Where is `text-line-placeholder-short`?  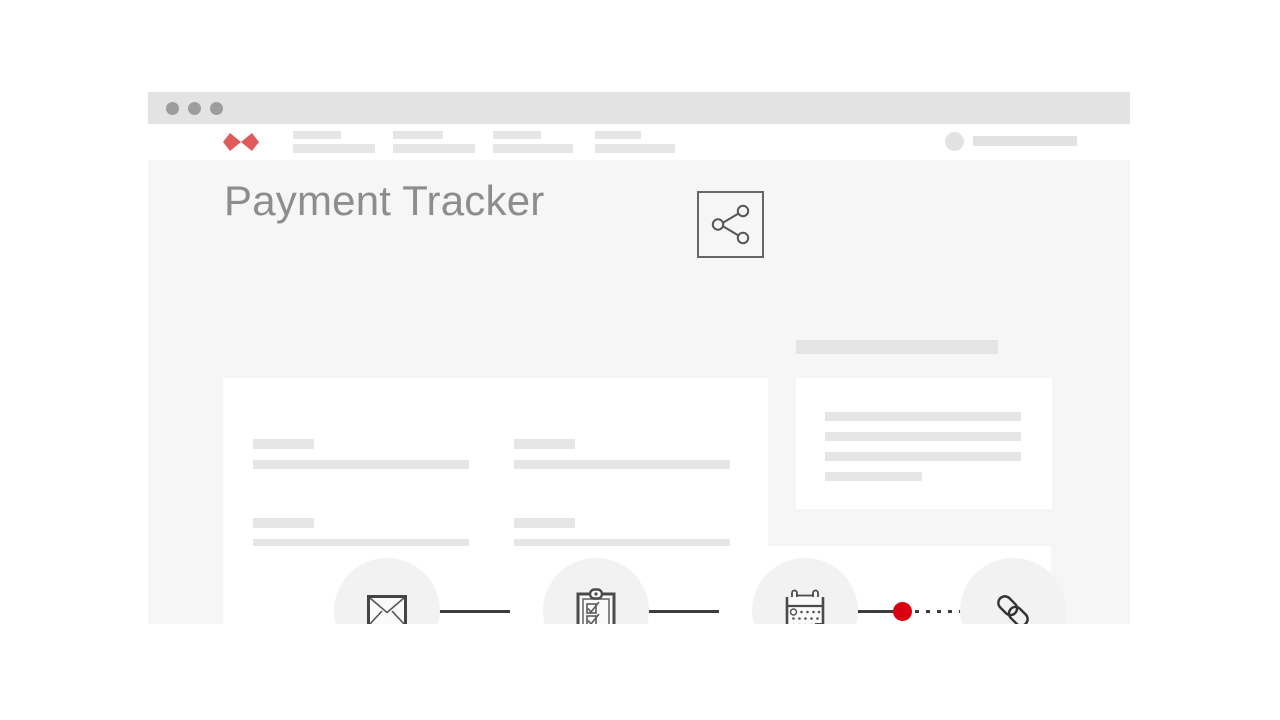 text-line-placeholder-short is located at coordinates (873, 476).